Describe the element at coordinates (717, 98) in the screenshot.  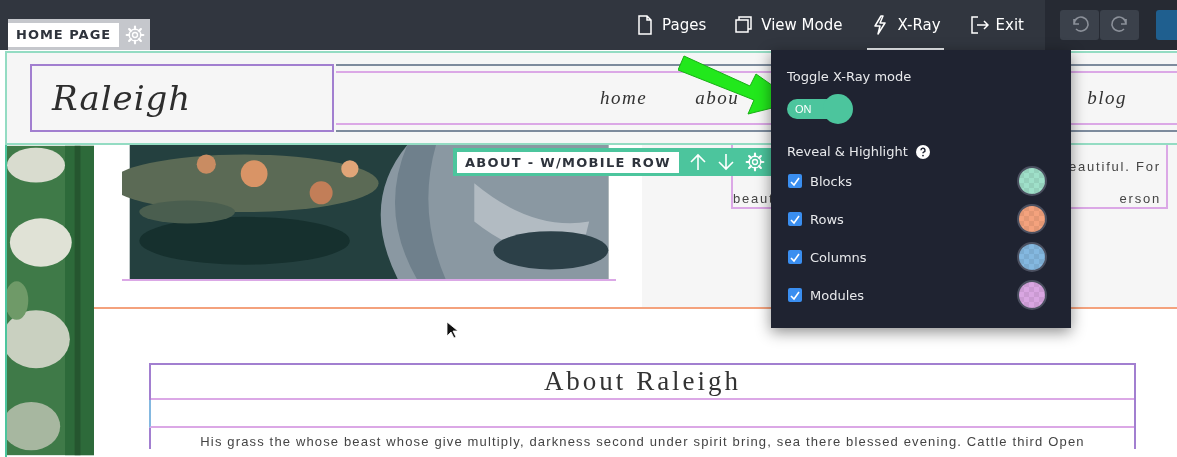
I see `menu-link: abou` at that location.